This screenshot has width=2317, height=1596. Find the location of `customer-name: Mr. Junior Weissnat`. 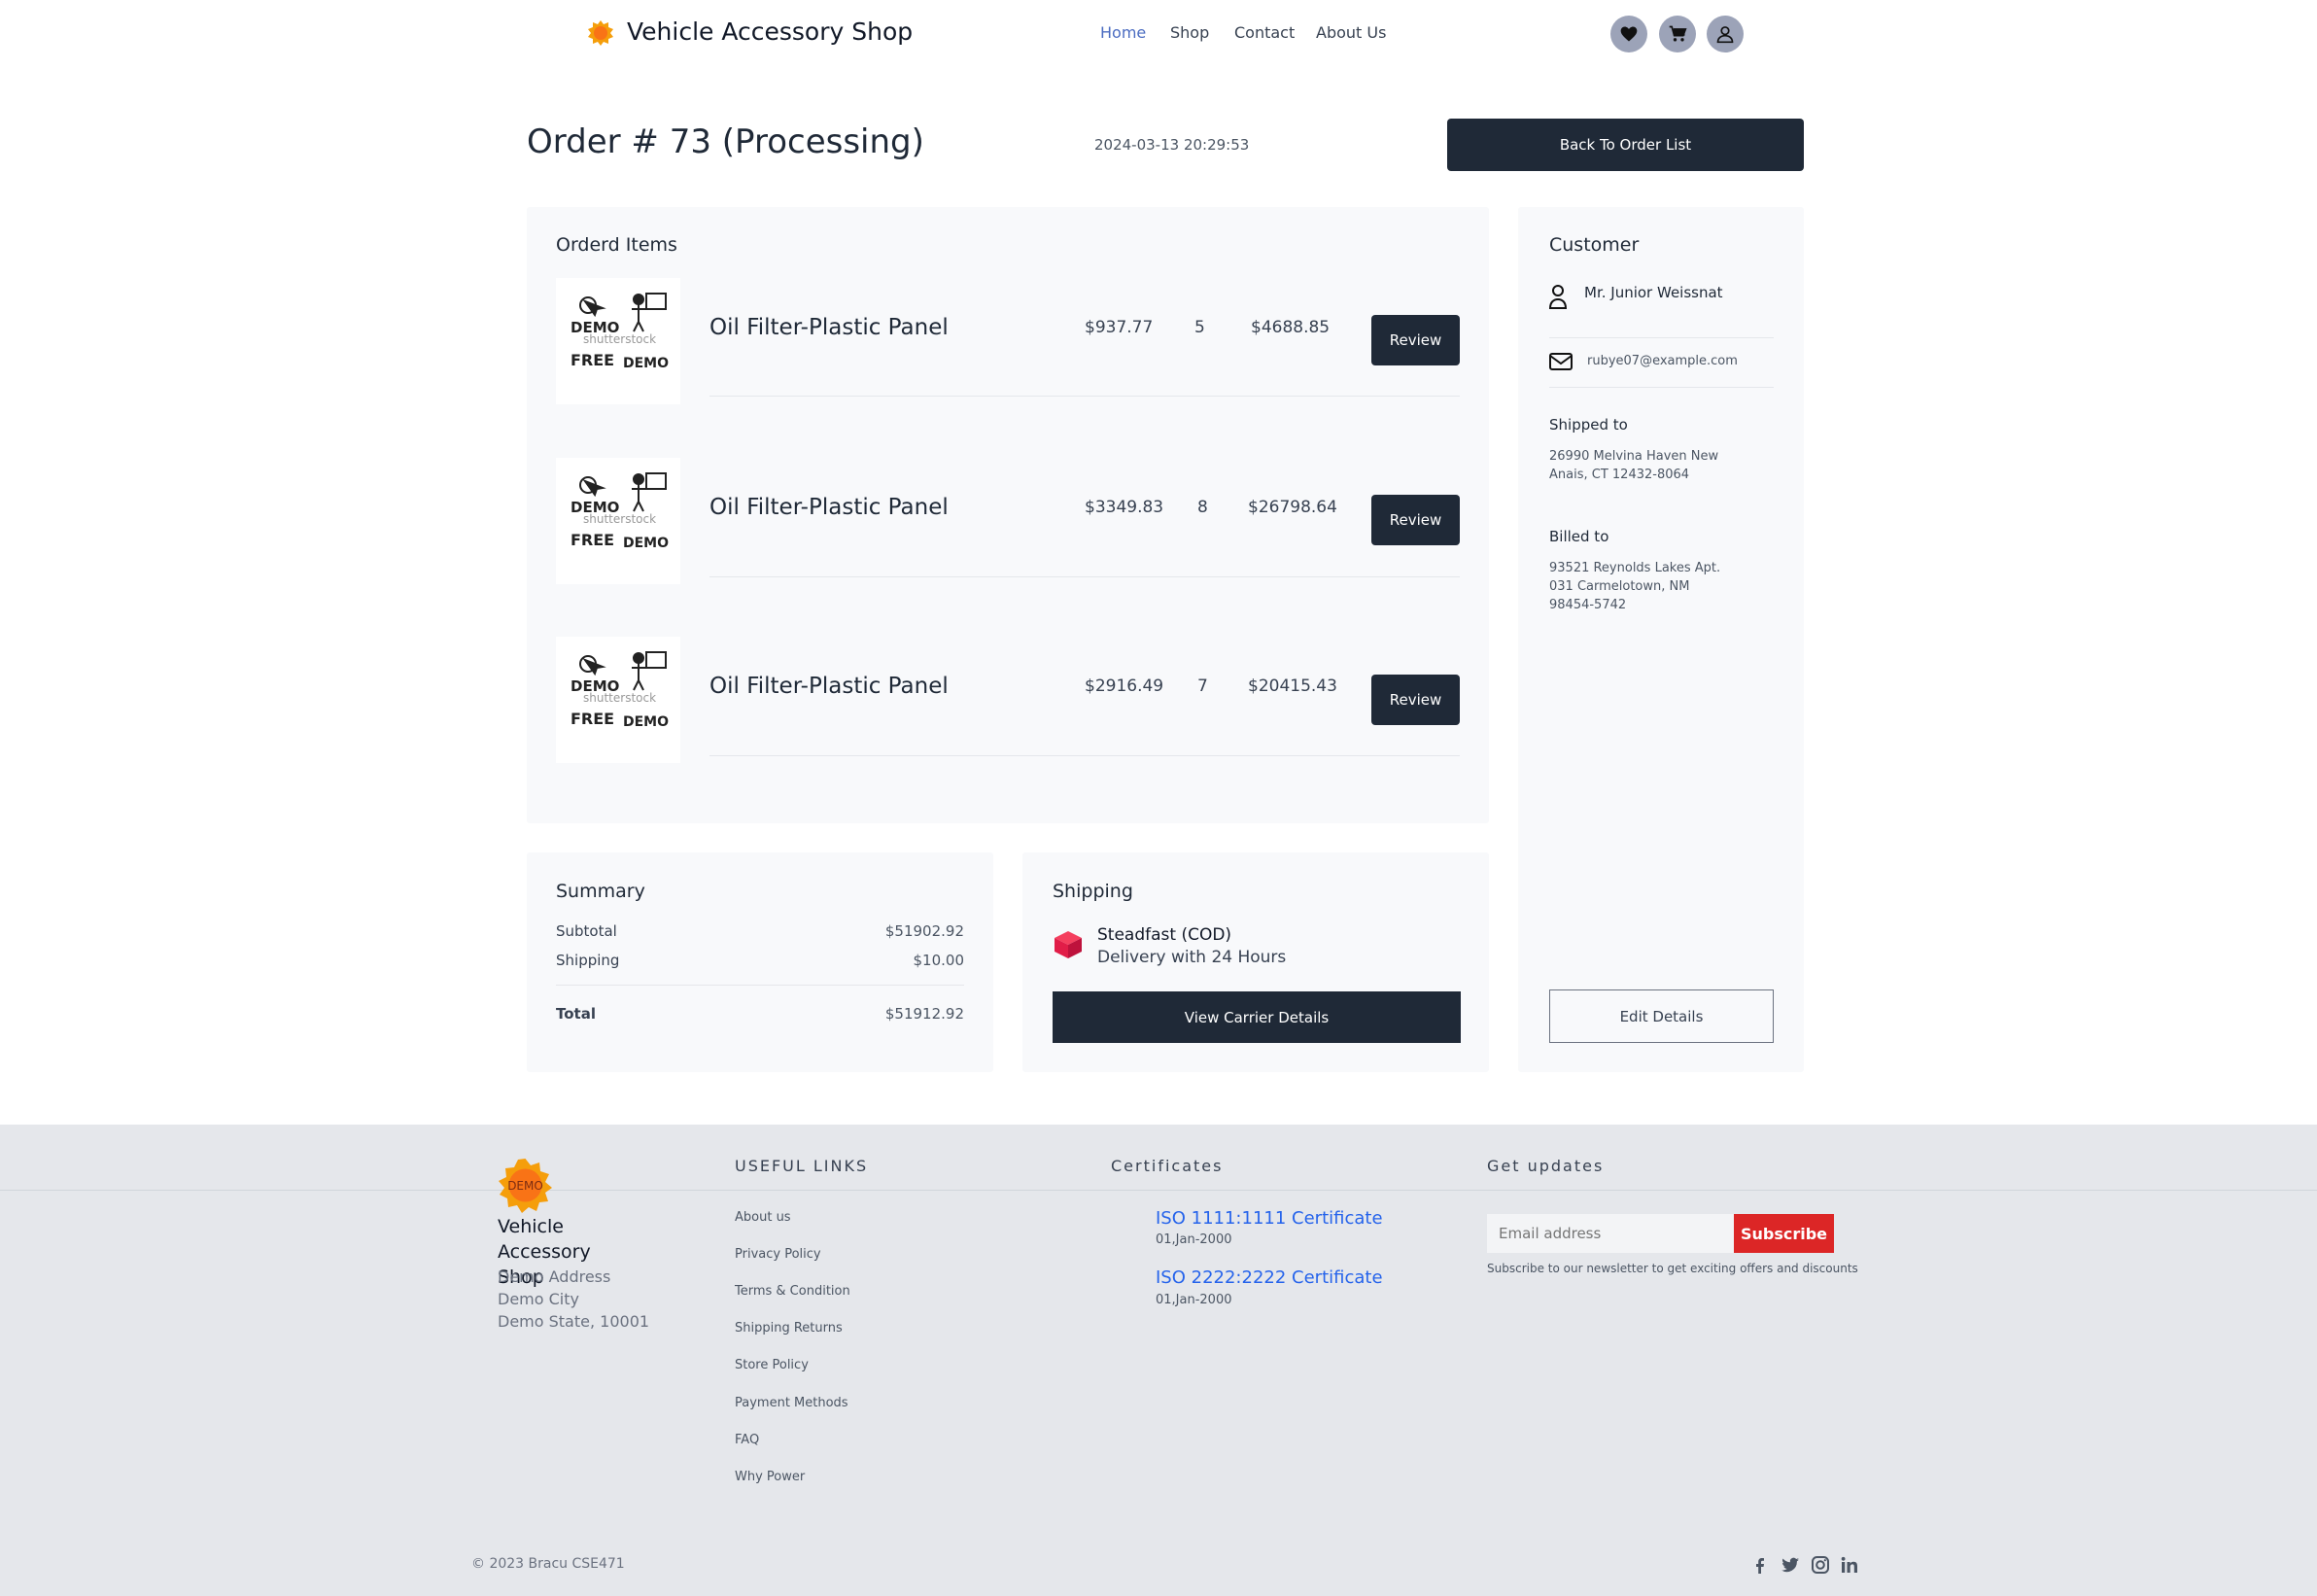

customer-name: Mr. Junior Weissnat is located at coordinates (1653, 292).